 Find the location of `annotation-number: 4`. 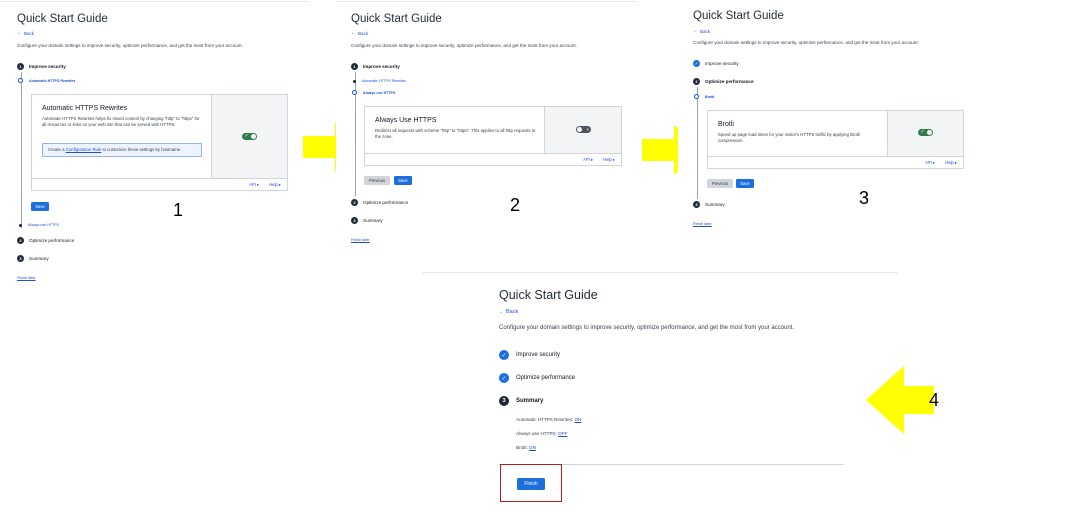

annotation-number: 4 is located at coordinates (934, 400).